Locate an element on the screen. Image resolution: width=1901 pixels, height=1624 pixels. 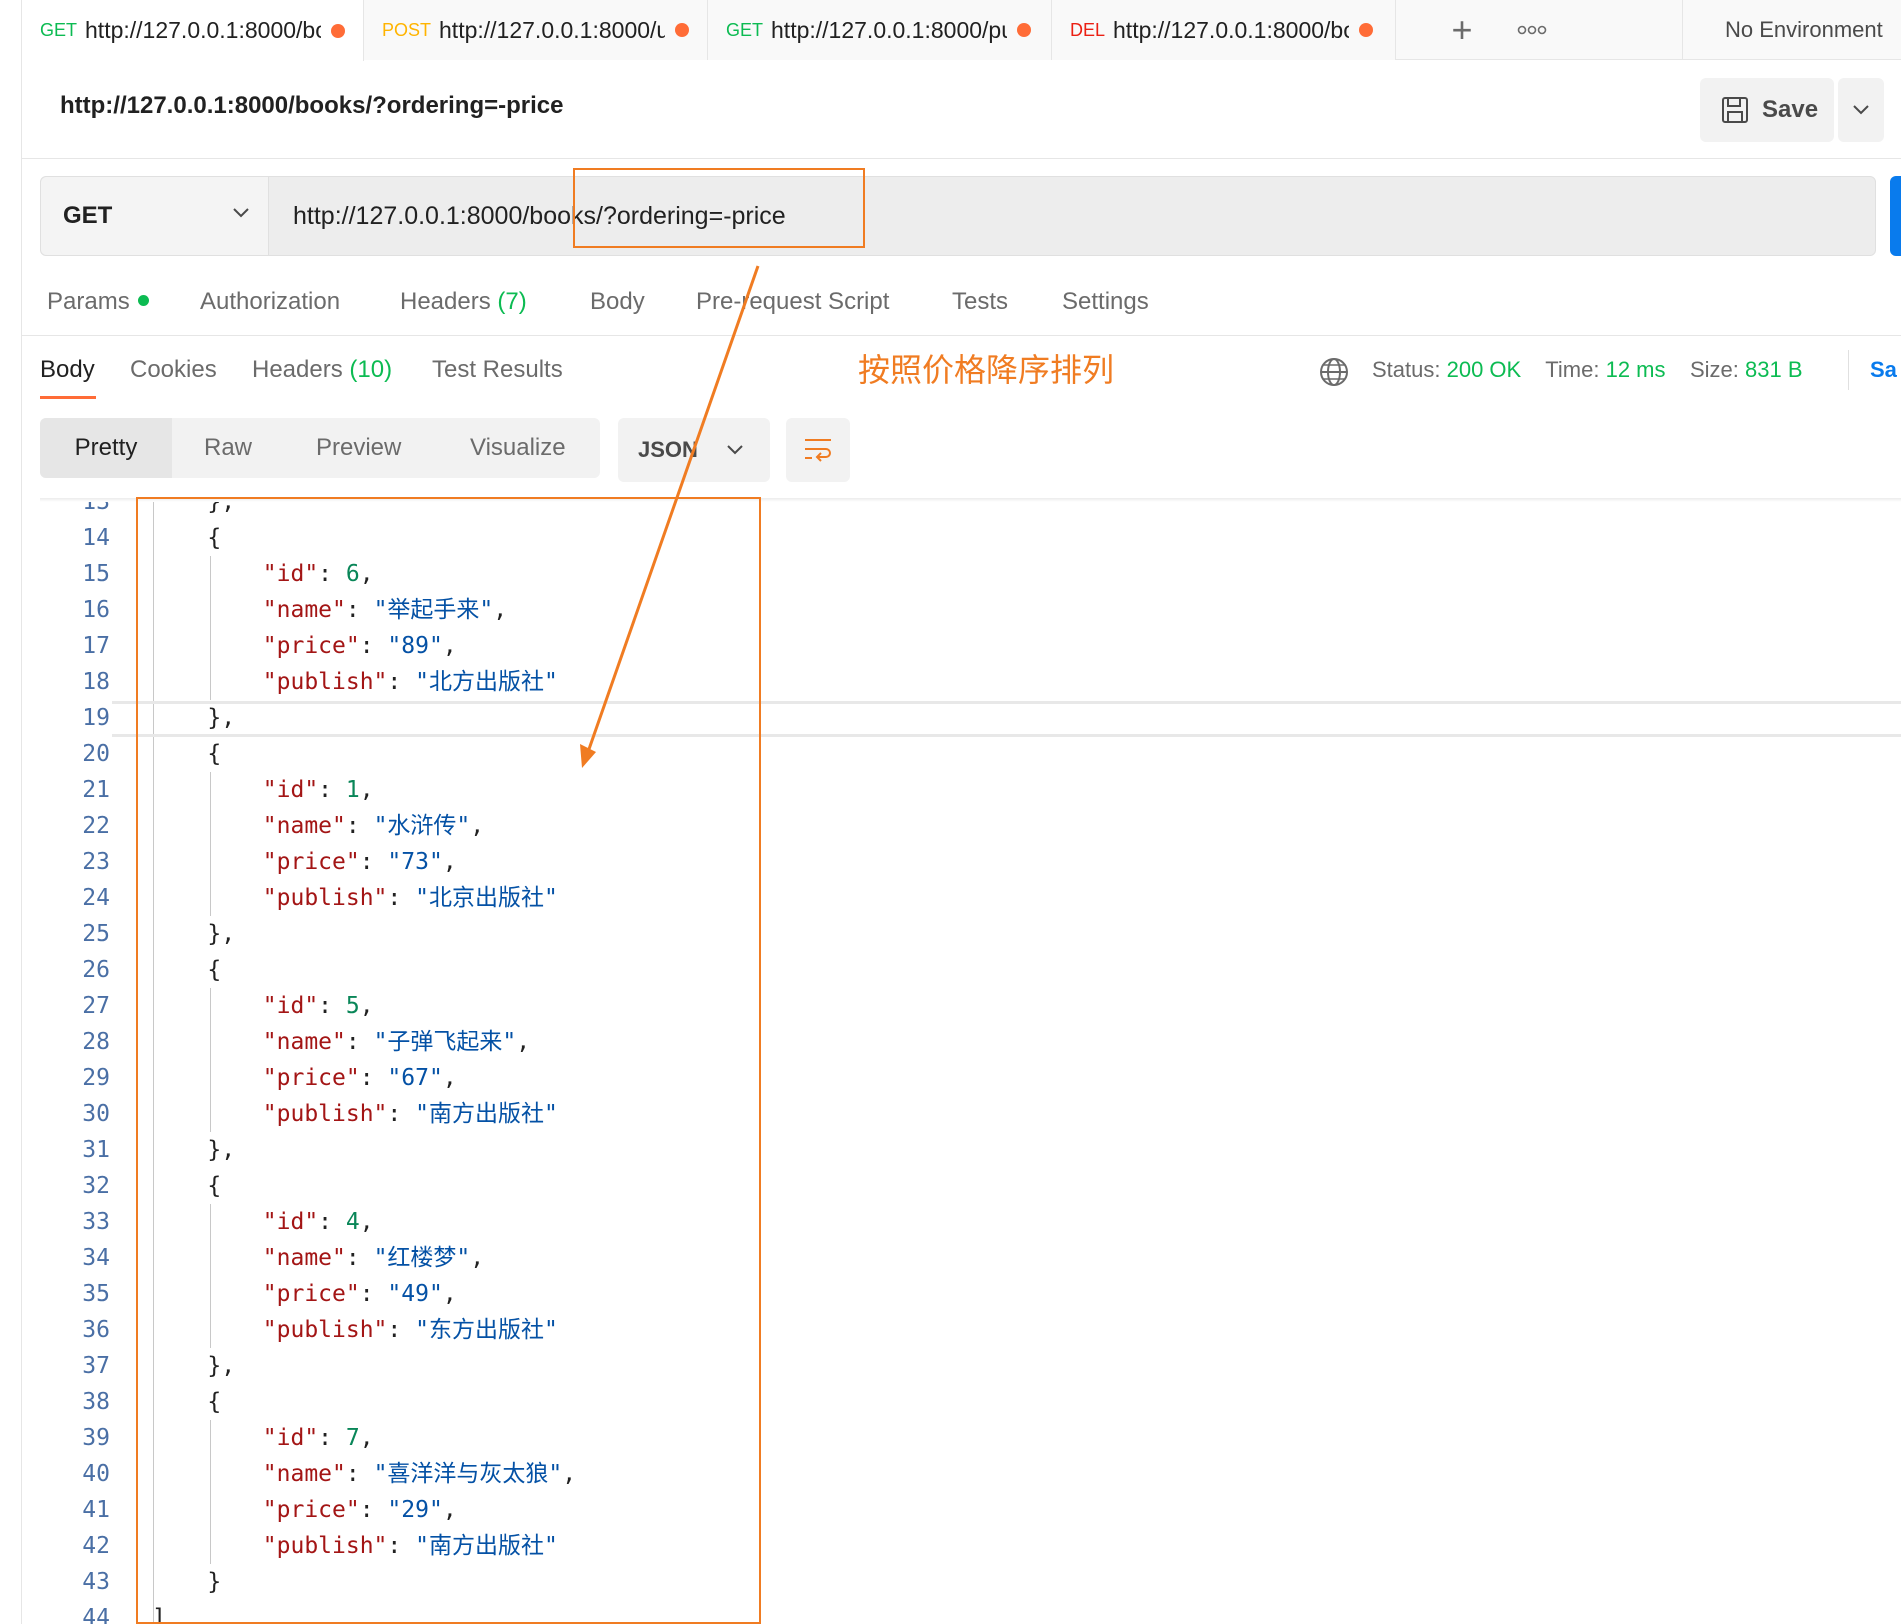
response-tab-body: Body is located at coordinates (67, 370).